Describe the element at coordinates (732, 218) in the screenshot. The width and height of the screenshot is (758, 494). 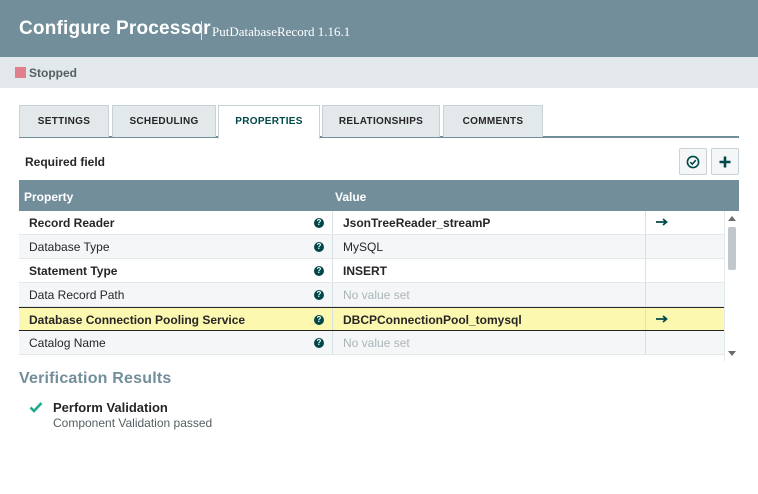
I see `scroll-up-arrow-icon` at that location.